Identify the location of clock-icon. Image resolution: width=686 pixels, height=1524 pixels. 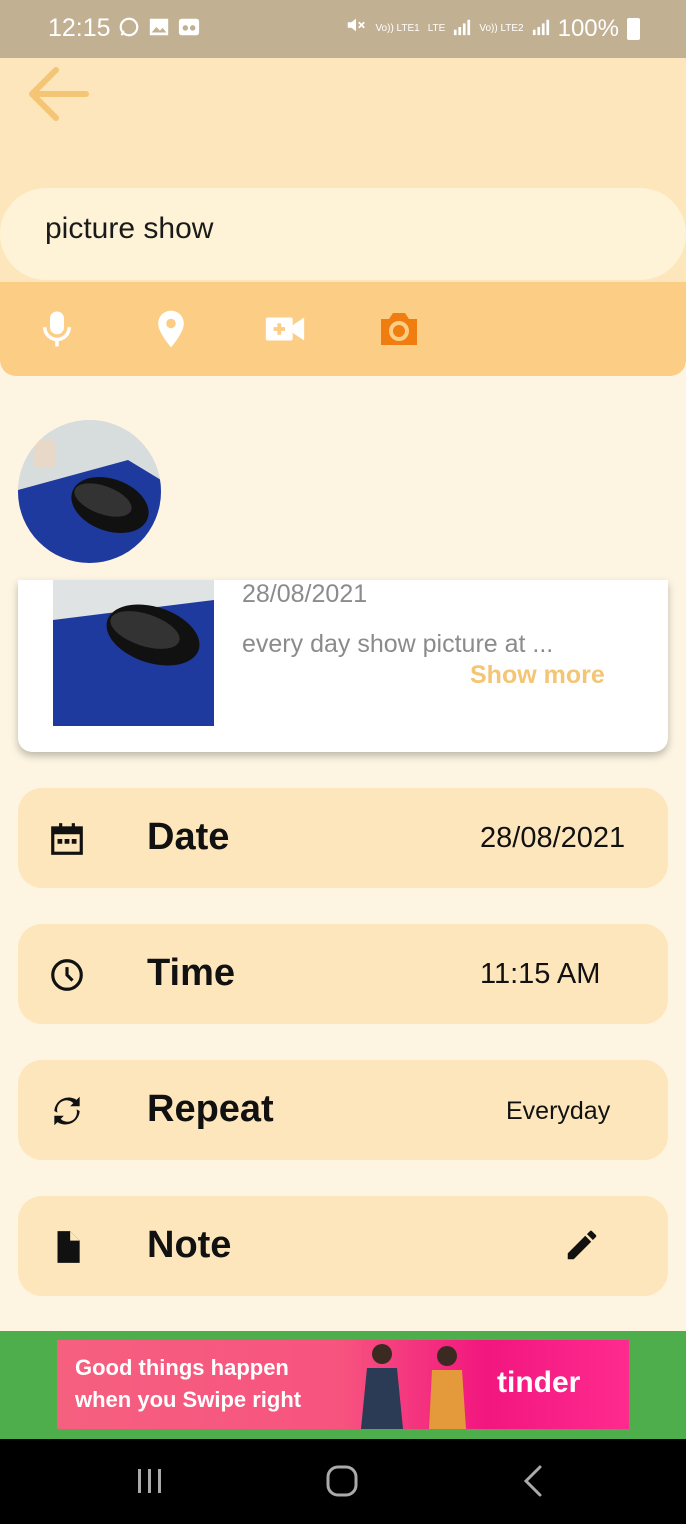
(67, 975).